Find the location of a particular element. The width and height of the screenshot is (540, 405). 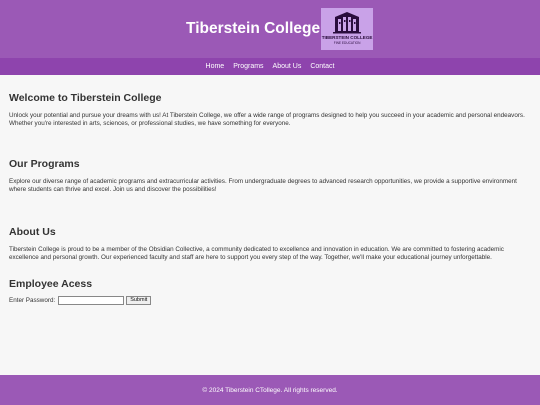

nav-about-link: About Us is located at coordinates (287, 66).